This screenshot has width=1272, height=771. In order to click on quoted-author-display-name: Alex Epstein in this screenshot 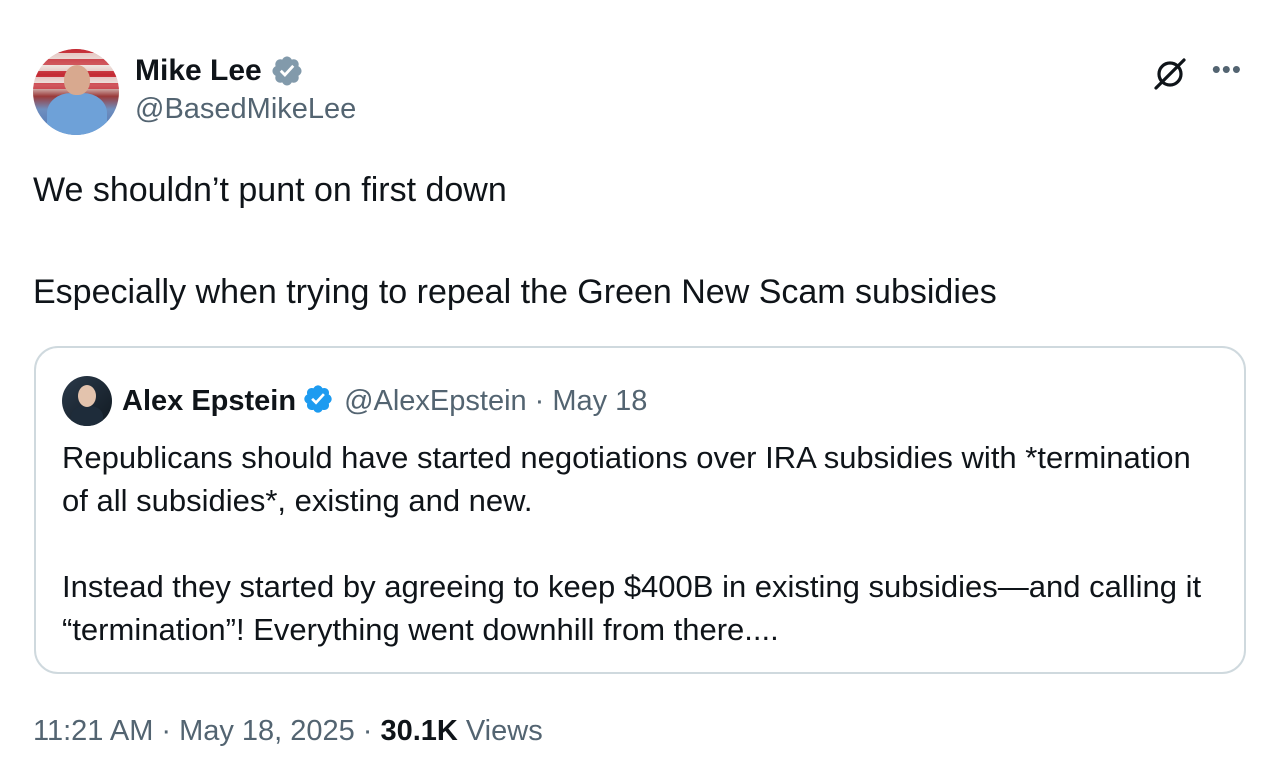, I will do `click(209, 401)`.